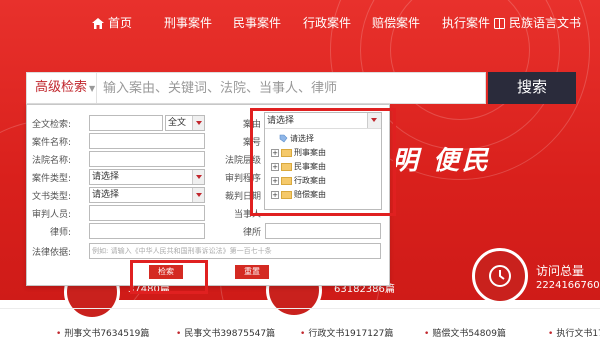 This screenshot has width=600, height=359. Describe the element at coordinates (106, 195) in the screenshot. I see `doc-type-value: 请选择` at that location.